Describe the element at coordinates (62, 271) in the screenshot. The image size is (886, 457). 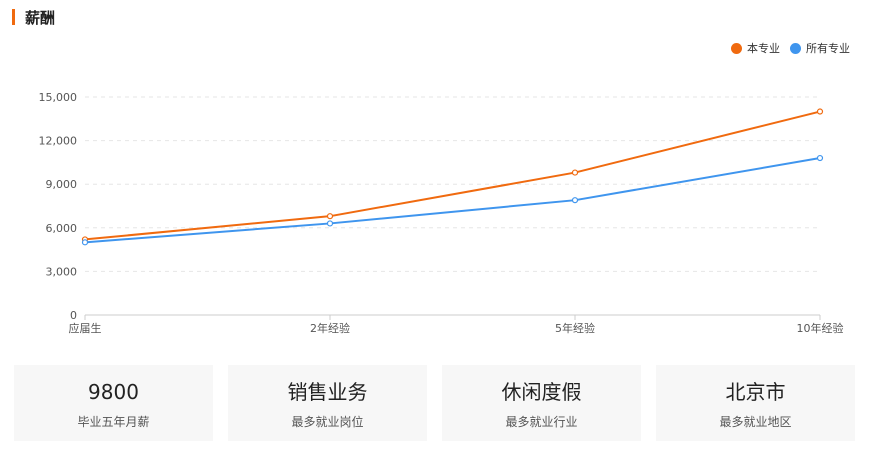
I see `y-tick-label: 3,000` at that location.